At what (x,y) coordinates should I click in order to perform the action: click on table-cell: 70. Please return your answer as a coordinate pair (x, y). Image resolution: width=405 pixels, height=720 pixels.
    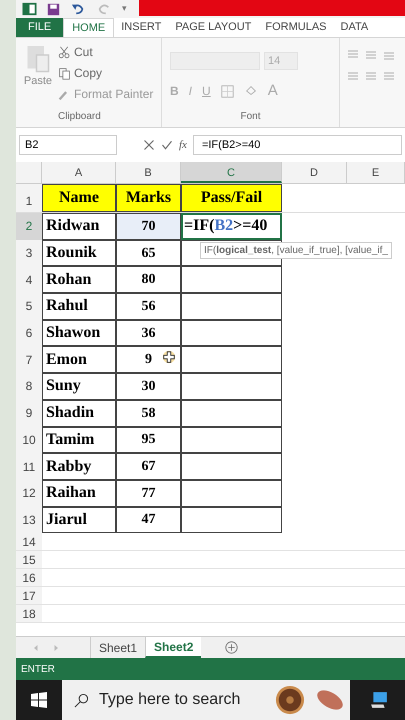
    Looking at the image, I should click on (148, 226).